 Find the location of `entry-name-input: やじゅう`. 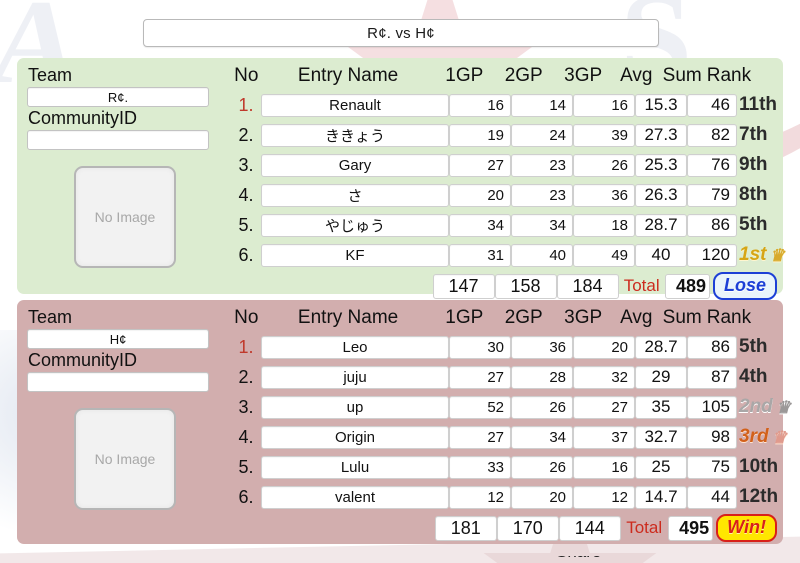

entry-name-input: やじゅう is located at coordinates (355, 225).